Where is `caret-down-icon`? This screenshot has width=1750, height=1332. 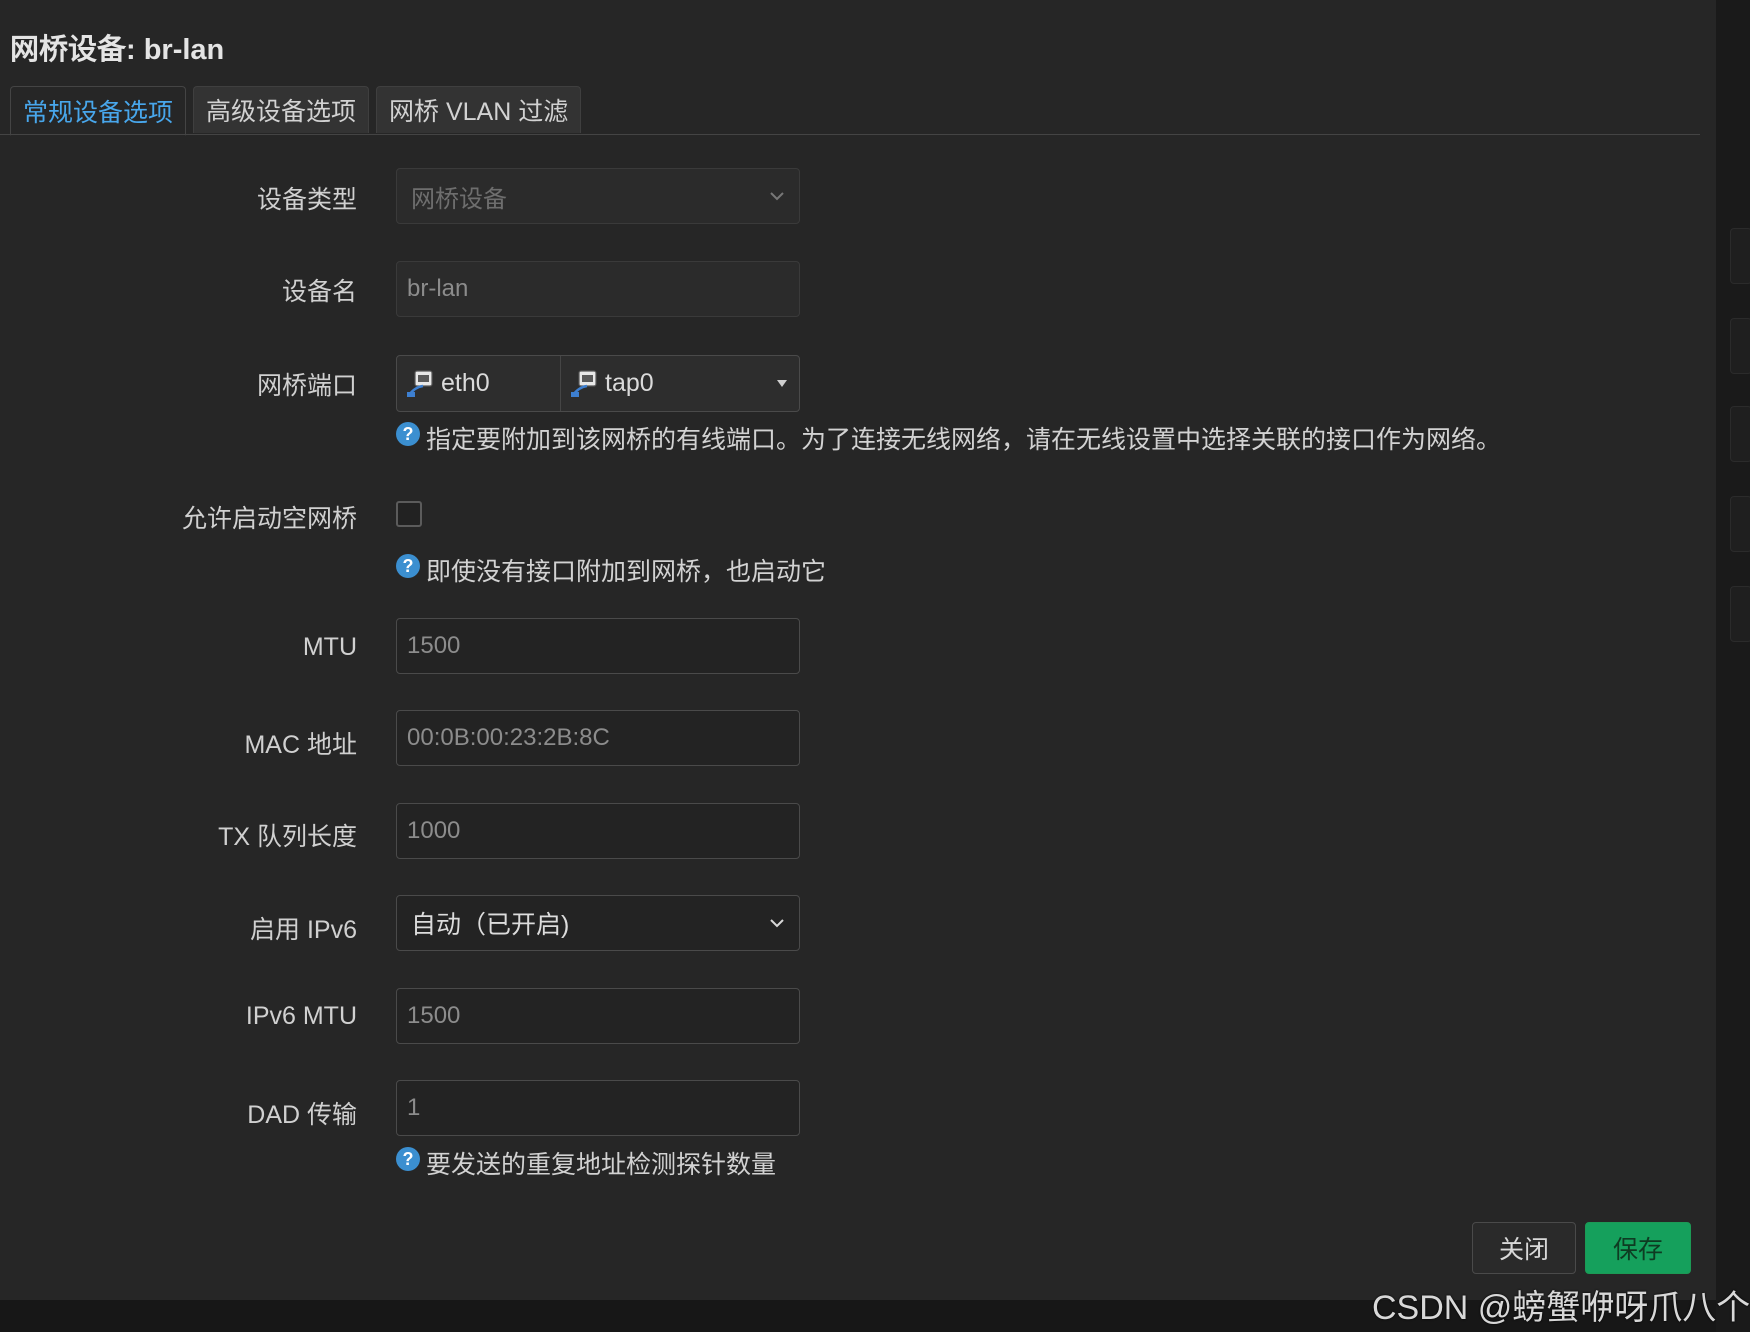
caret-down-icon is located at coordinates (782, 383).